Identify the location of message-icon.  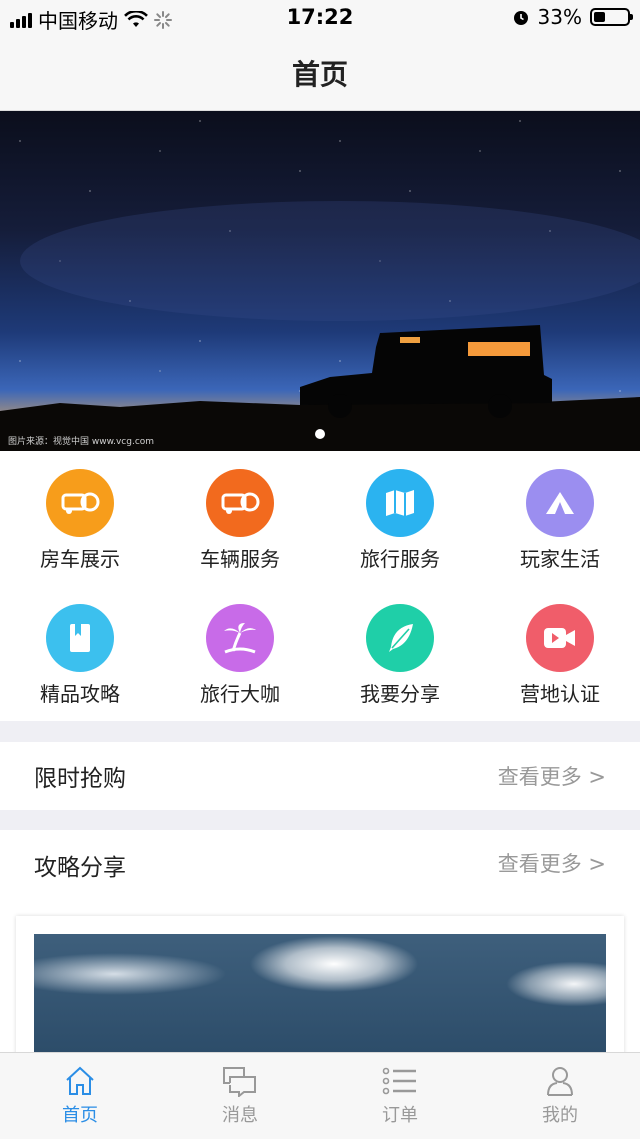
(239, 1082).